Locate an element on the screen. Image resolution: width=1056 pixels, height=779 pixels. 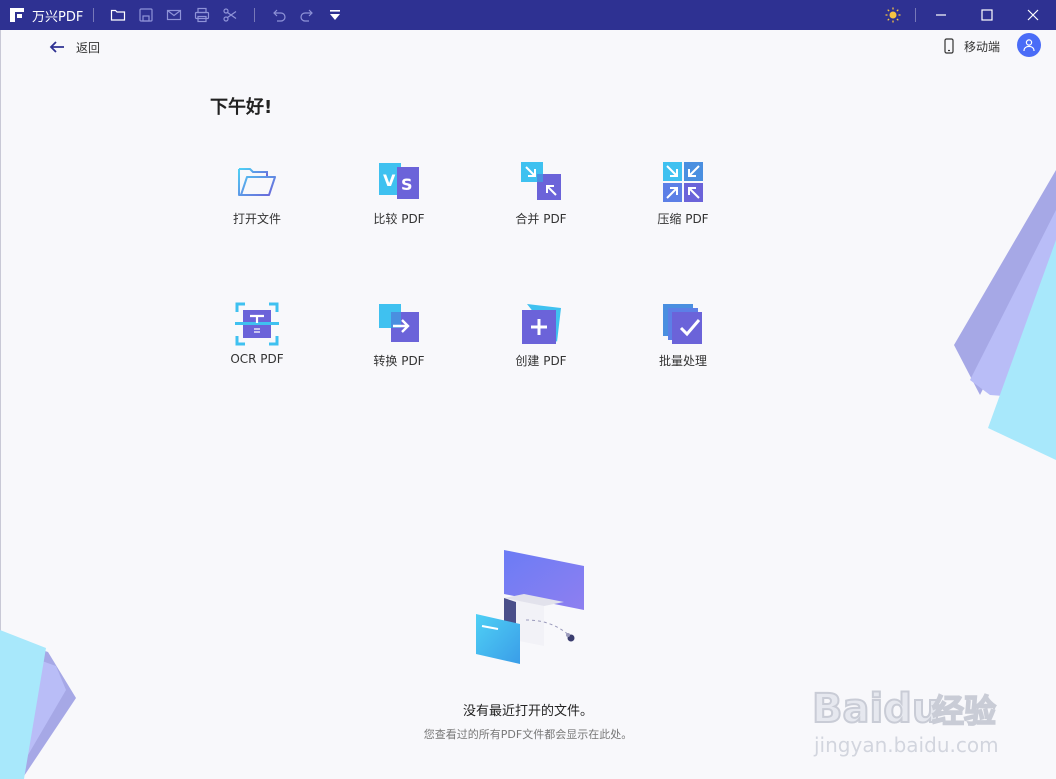
back-label: 返回 is located at coordinates (88, 47).